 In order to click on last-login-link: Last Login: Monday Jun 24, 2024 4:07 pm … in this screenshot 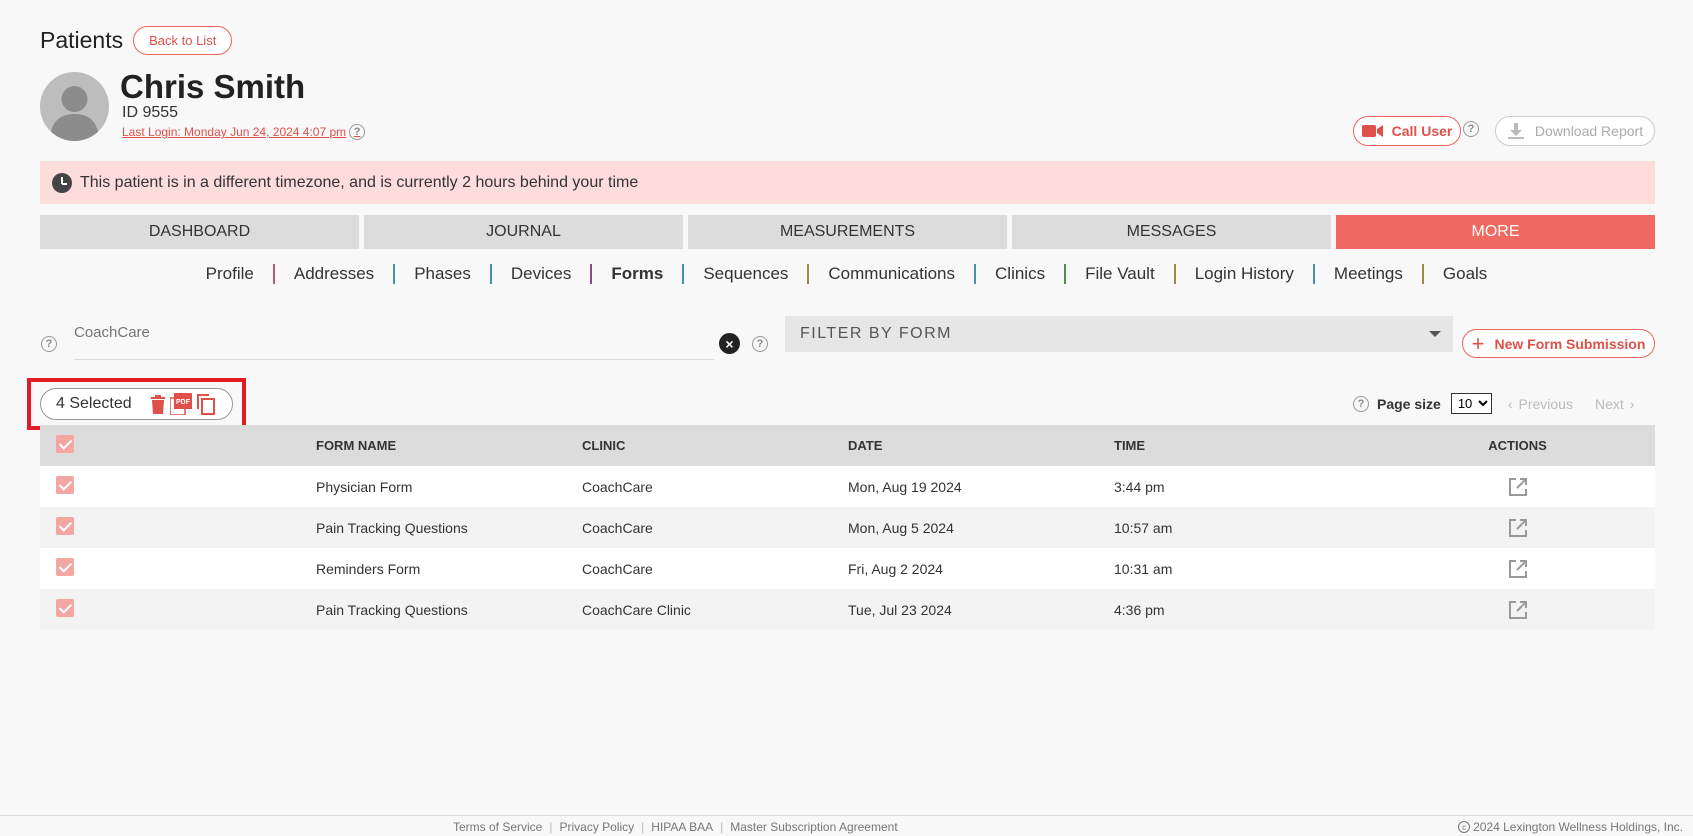, I will do `click(244, 132)`.